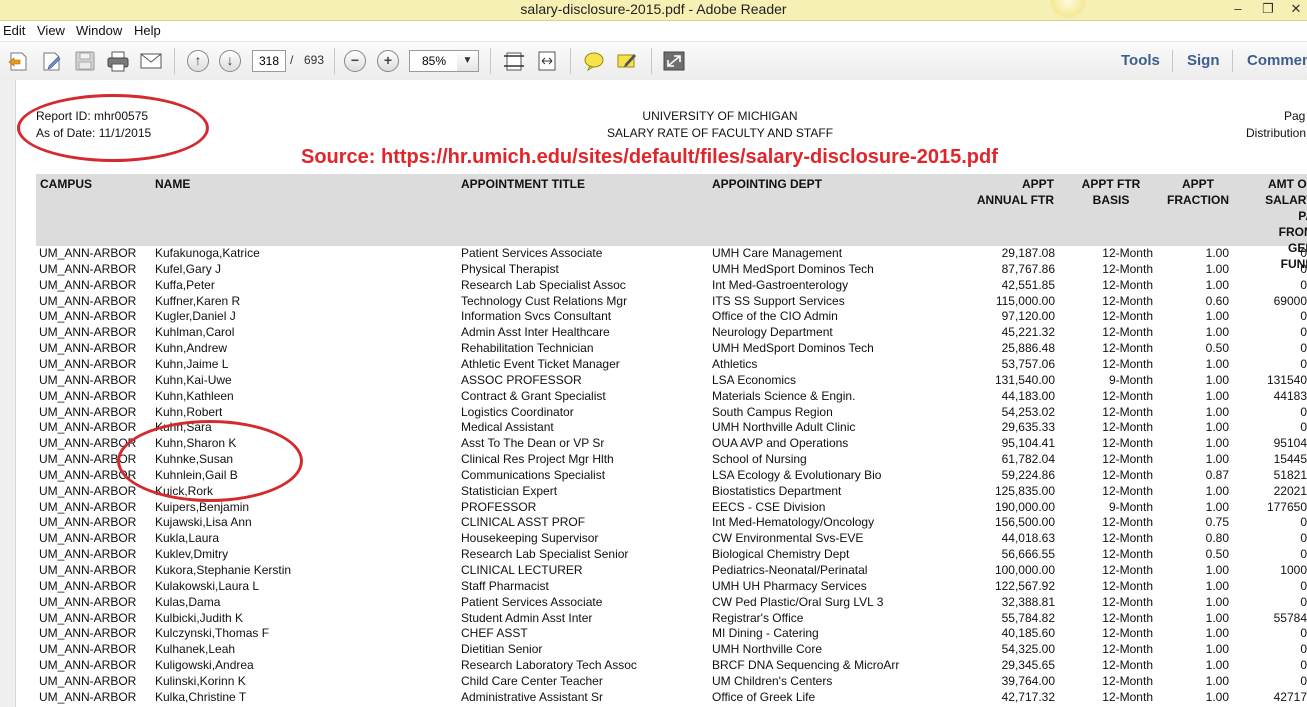 This screenshot has width=1307, height=707. What do you see at coordinates (627, 61) in the screenshot?
I see `highlight-text-icon` at bounding box center [627, 61].